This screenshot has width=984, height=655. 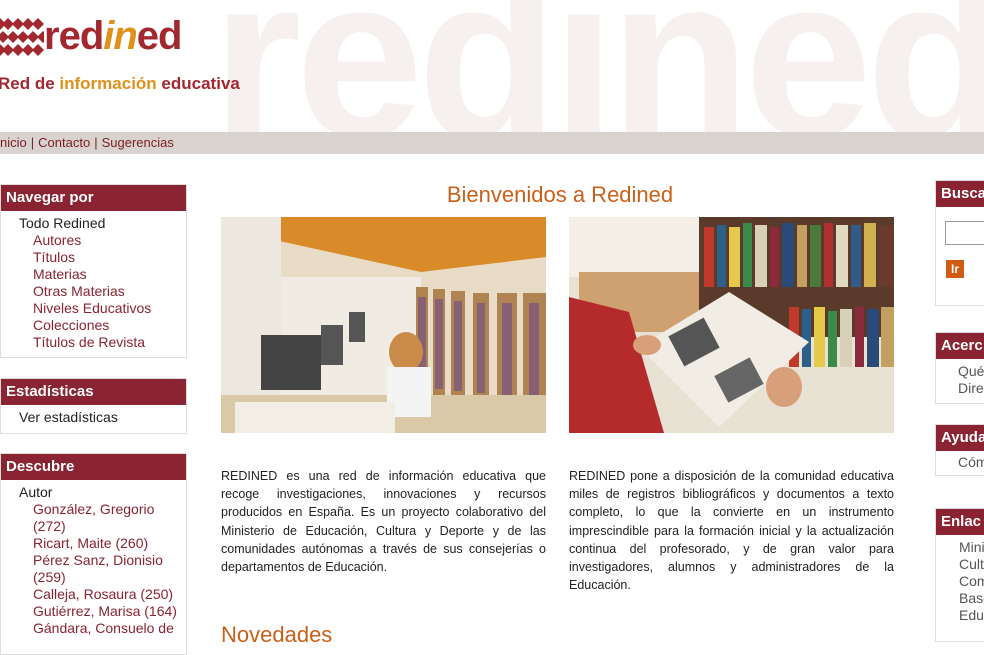 What do you see at coordinates (960, 522) in the screenshot?
I see `links-box-title: Enlac` at bounding box center [960, 522].